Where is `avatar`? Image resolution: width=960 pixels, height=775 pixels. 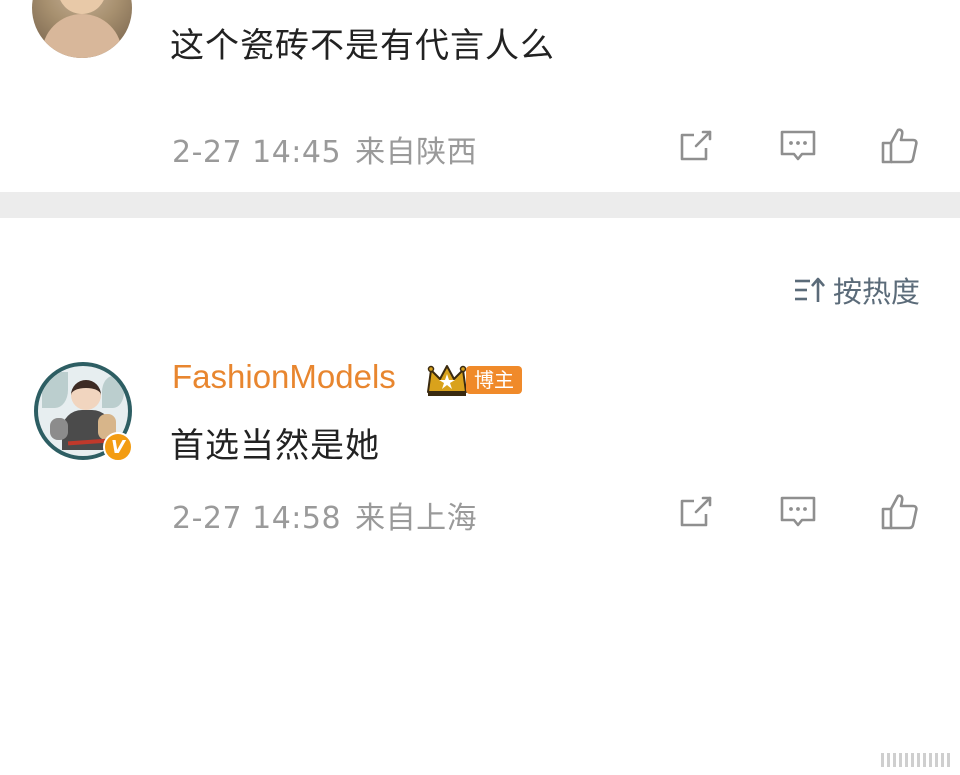 avatar is located at coordinates (82, 29).